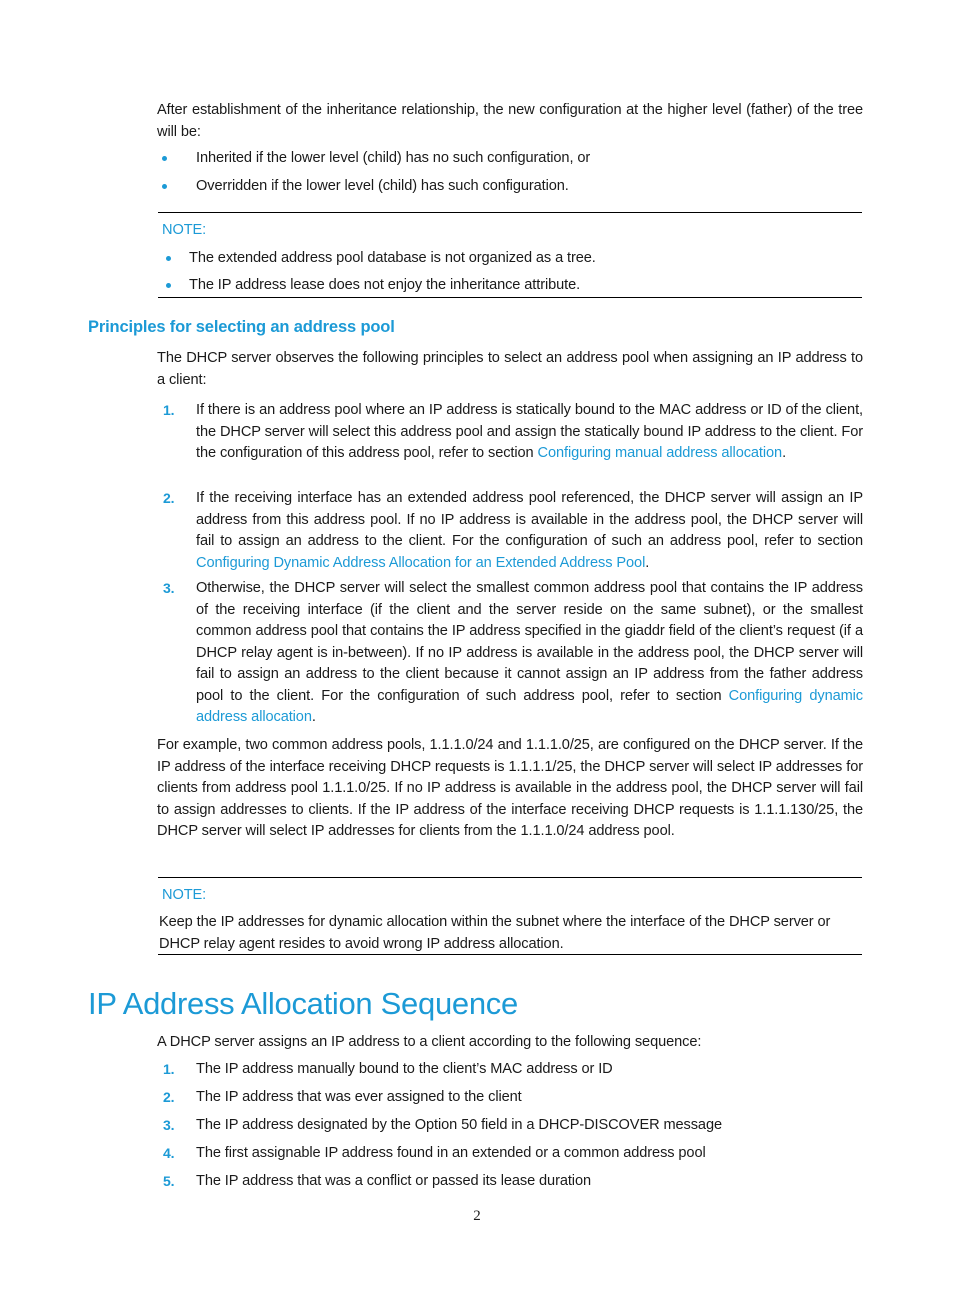 This screenshot has width=954, height=1294. Describe the element at coordinates (660, 453) in the screenshot. I see `cross-reference-link: Configuring manual address allocation` at that location.